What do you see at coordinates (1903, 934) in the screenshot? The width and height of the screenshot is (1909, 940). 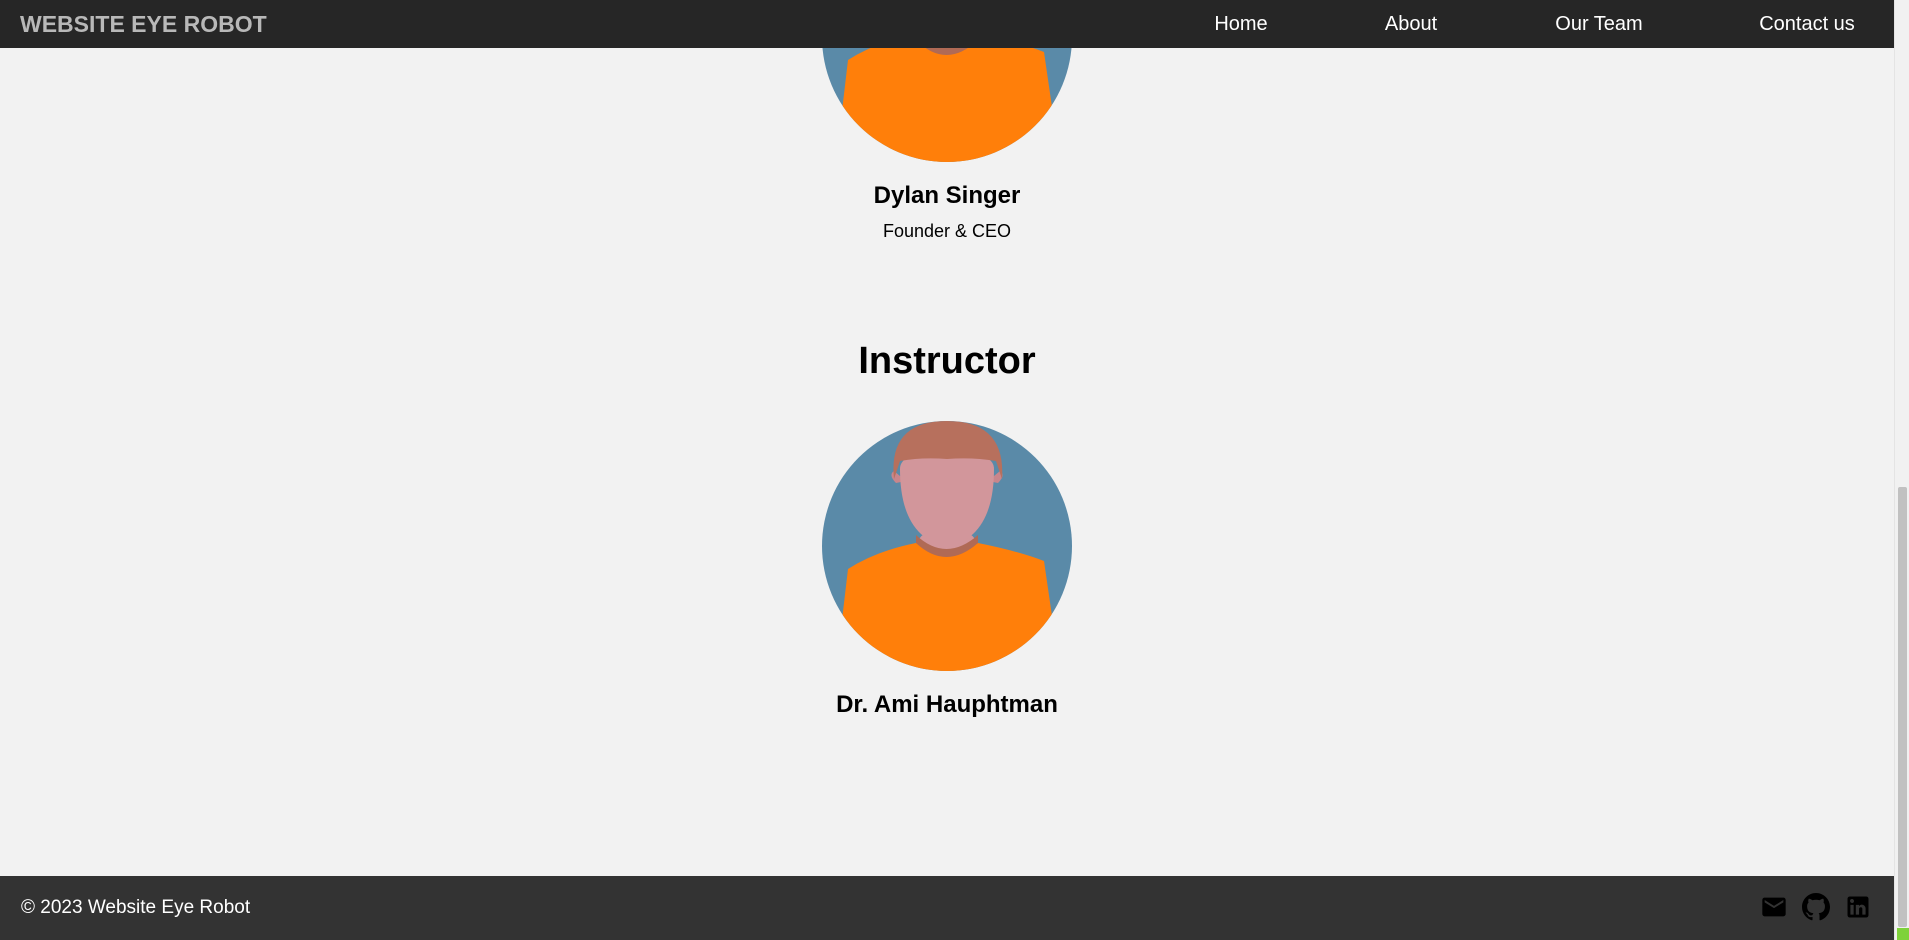 I see `resize-grip` at bounding box center [1903, 934].